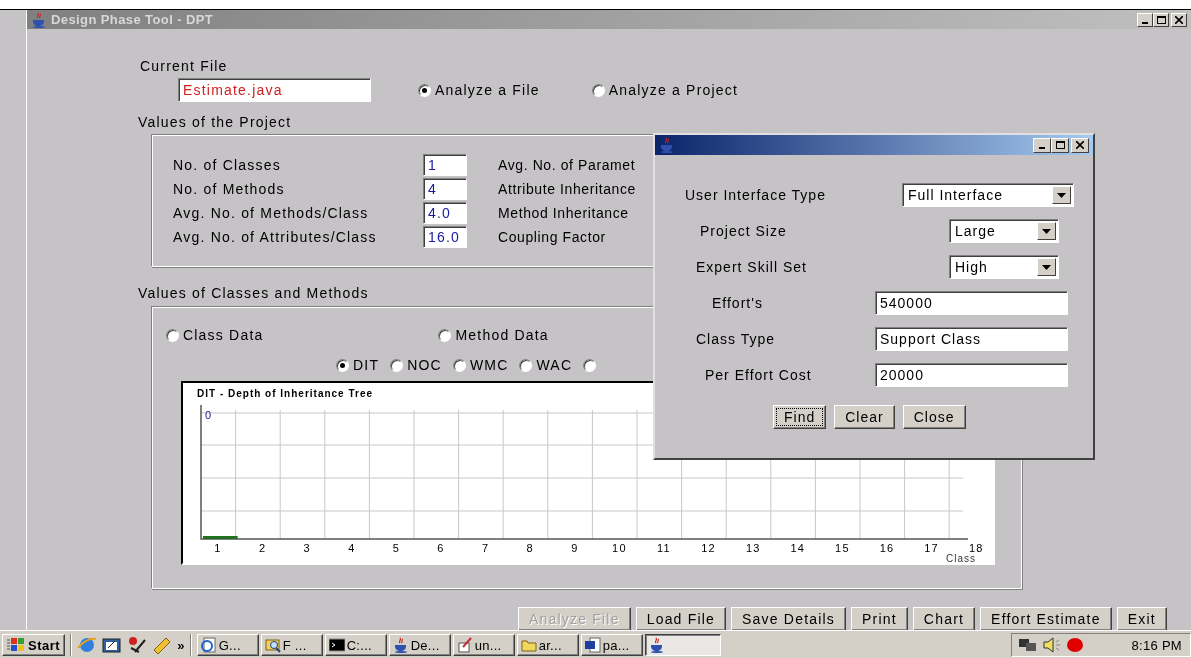 This screenshot has height=658, width=1191. I want to click on dropdown: Large, so click(1004, 231).